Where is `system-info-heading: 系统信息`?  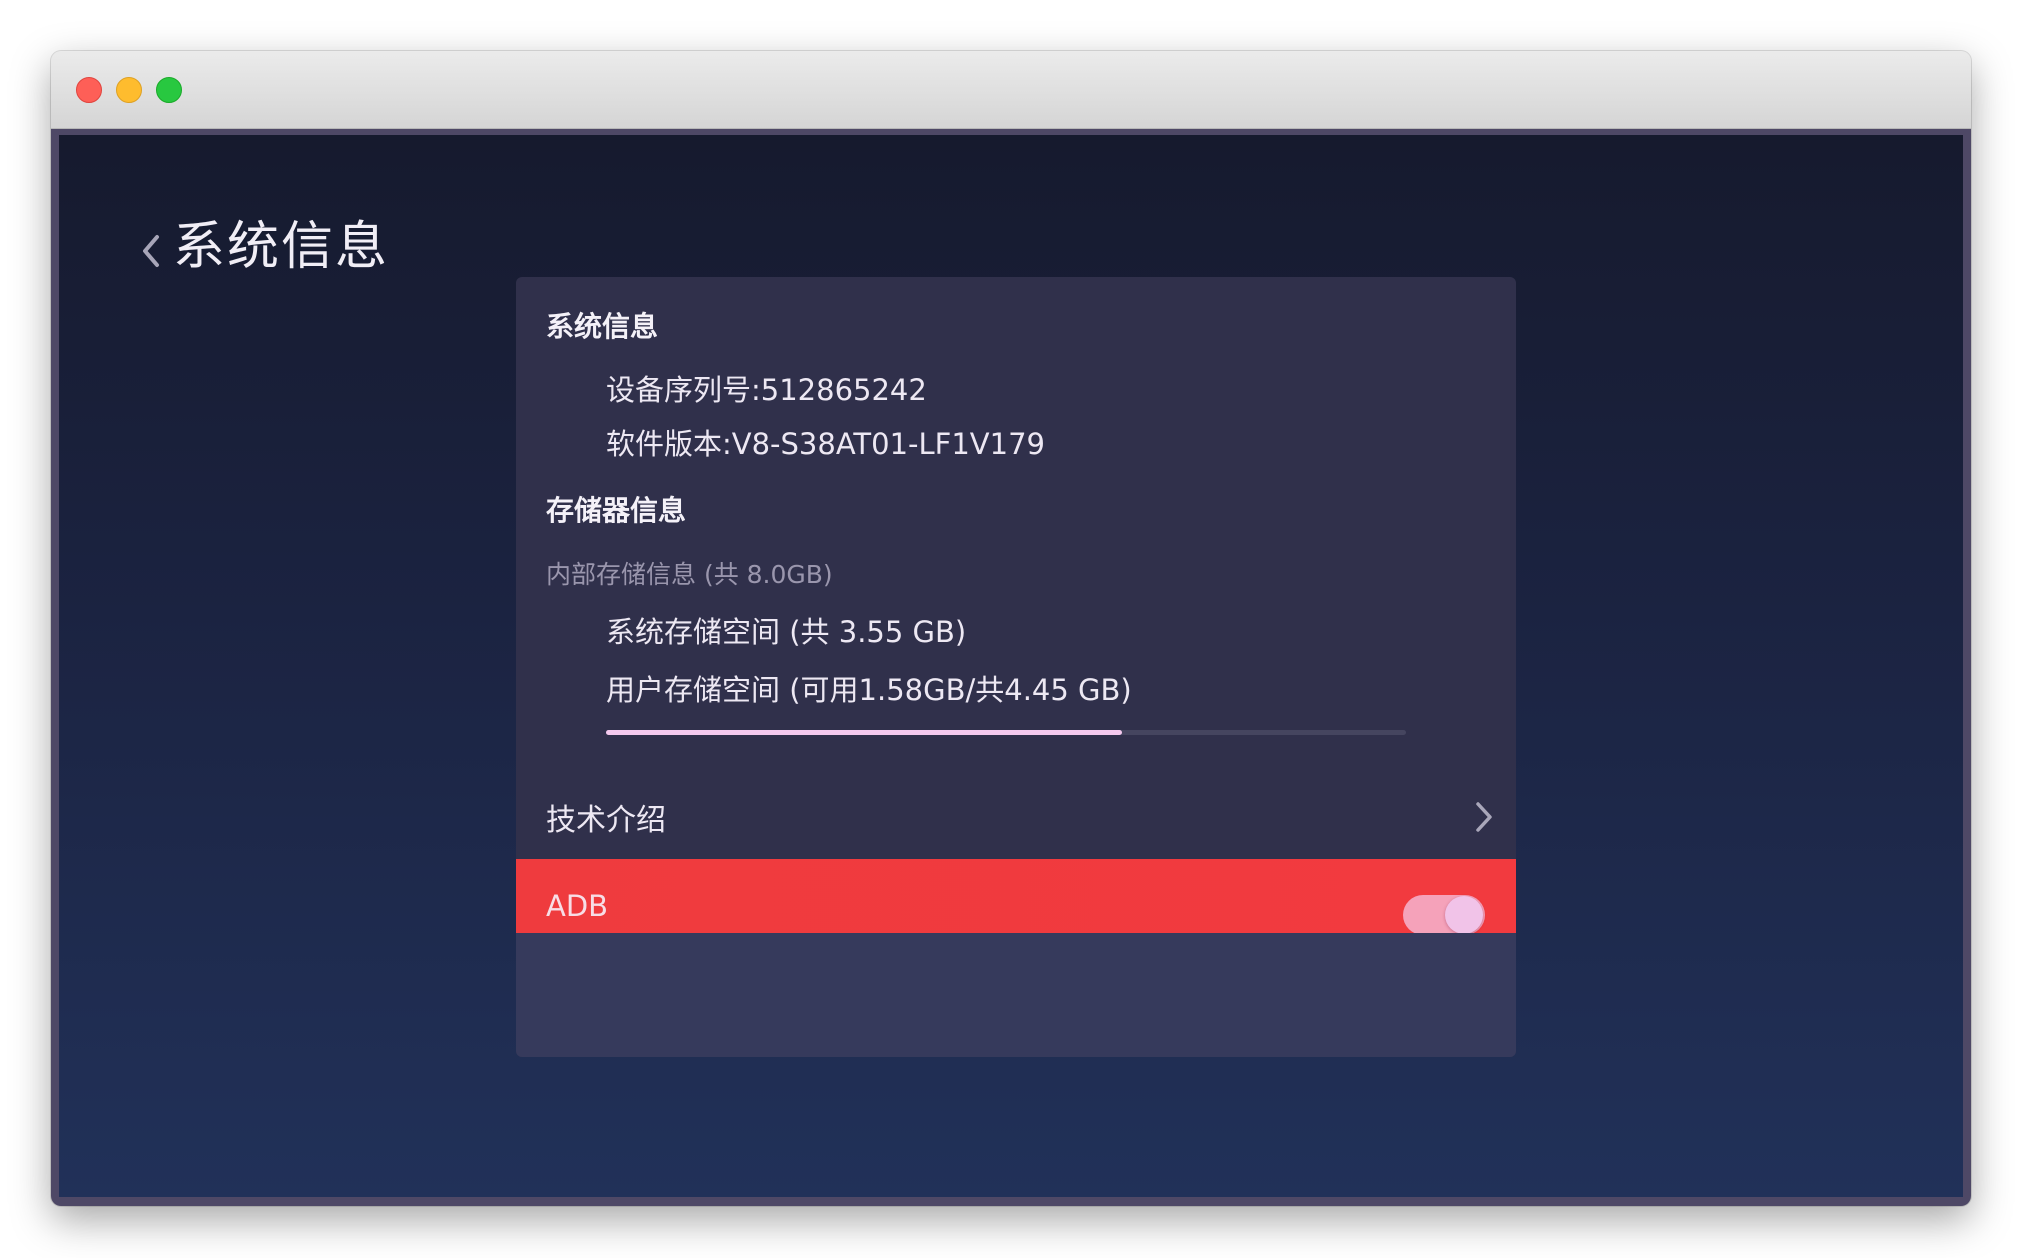
system-info-heading: 系统信息 is located at coordinates (602, 326).